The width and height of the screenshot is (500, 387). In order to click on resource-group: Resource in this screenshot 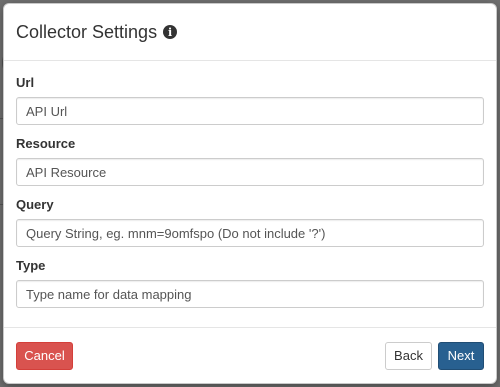, I will do `click(250, 161)`.